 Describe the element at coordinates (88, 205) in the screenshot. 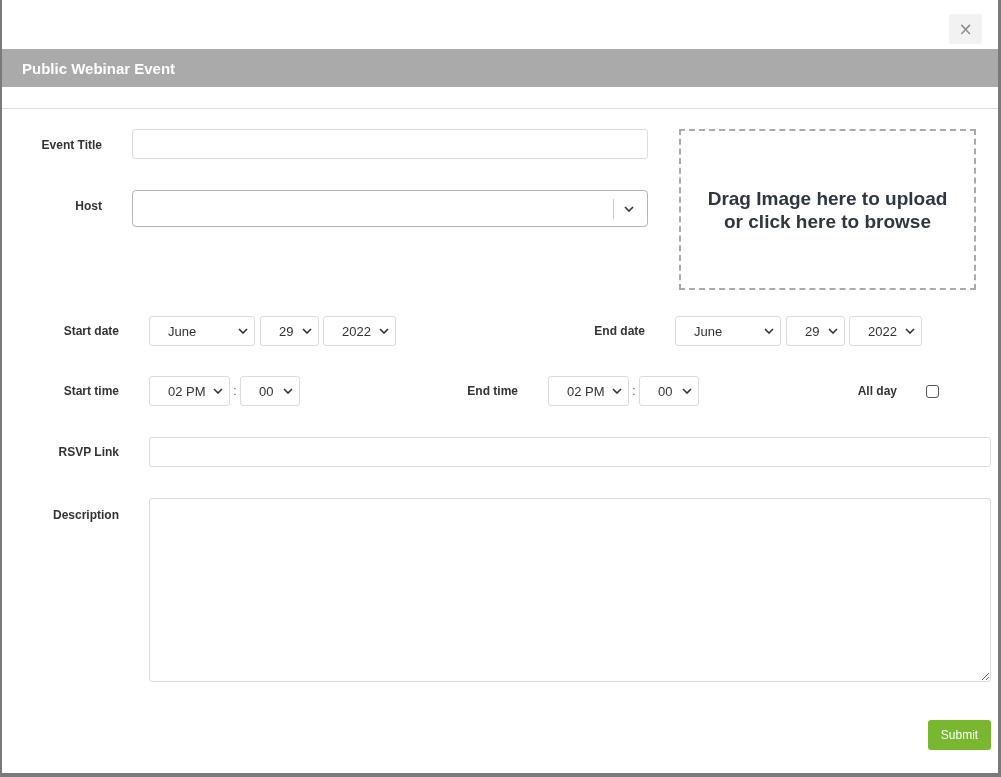

I see `field-label: Host` at that location.